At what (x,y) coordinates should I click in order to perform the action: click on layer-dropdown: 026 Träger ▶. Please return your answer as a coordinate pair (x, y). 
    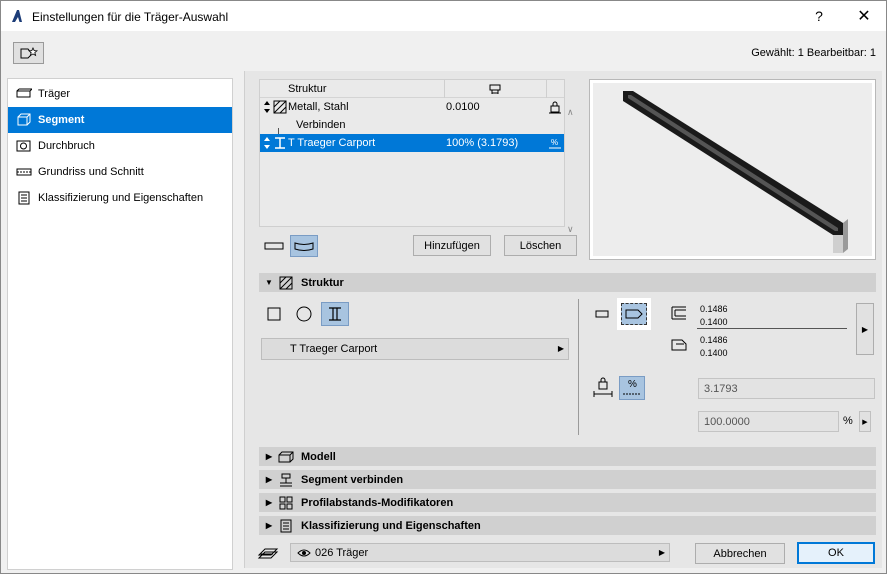
    Looking at the image, I should click on (480, 552).